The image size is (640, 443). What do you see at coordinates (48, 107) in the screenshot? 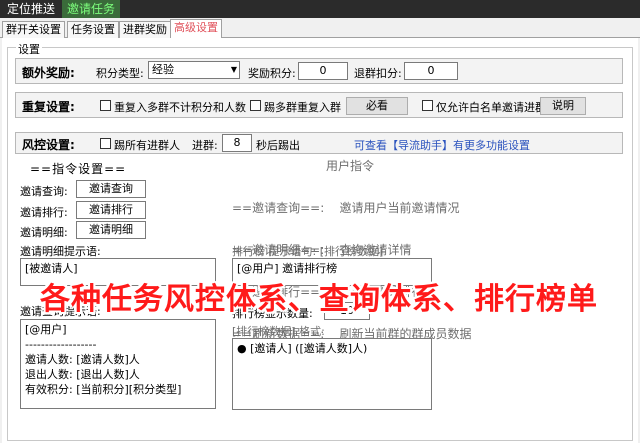
I see `repeat-label: 重复设置:` at bounding box center [48, 107].